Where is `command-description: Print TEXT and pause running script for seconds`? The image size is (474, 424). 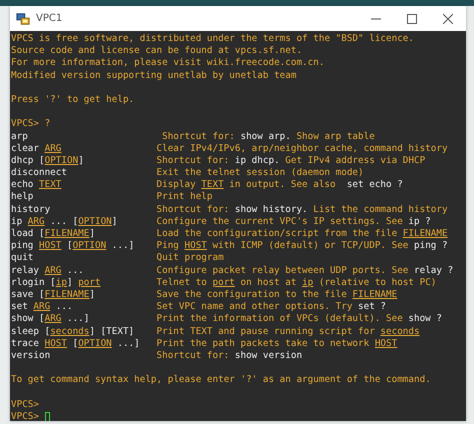 command-description: Print TEXT and pause running script for seconds is located at coordinates (288, 332).